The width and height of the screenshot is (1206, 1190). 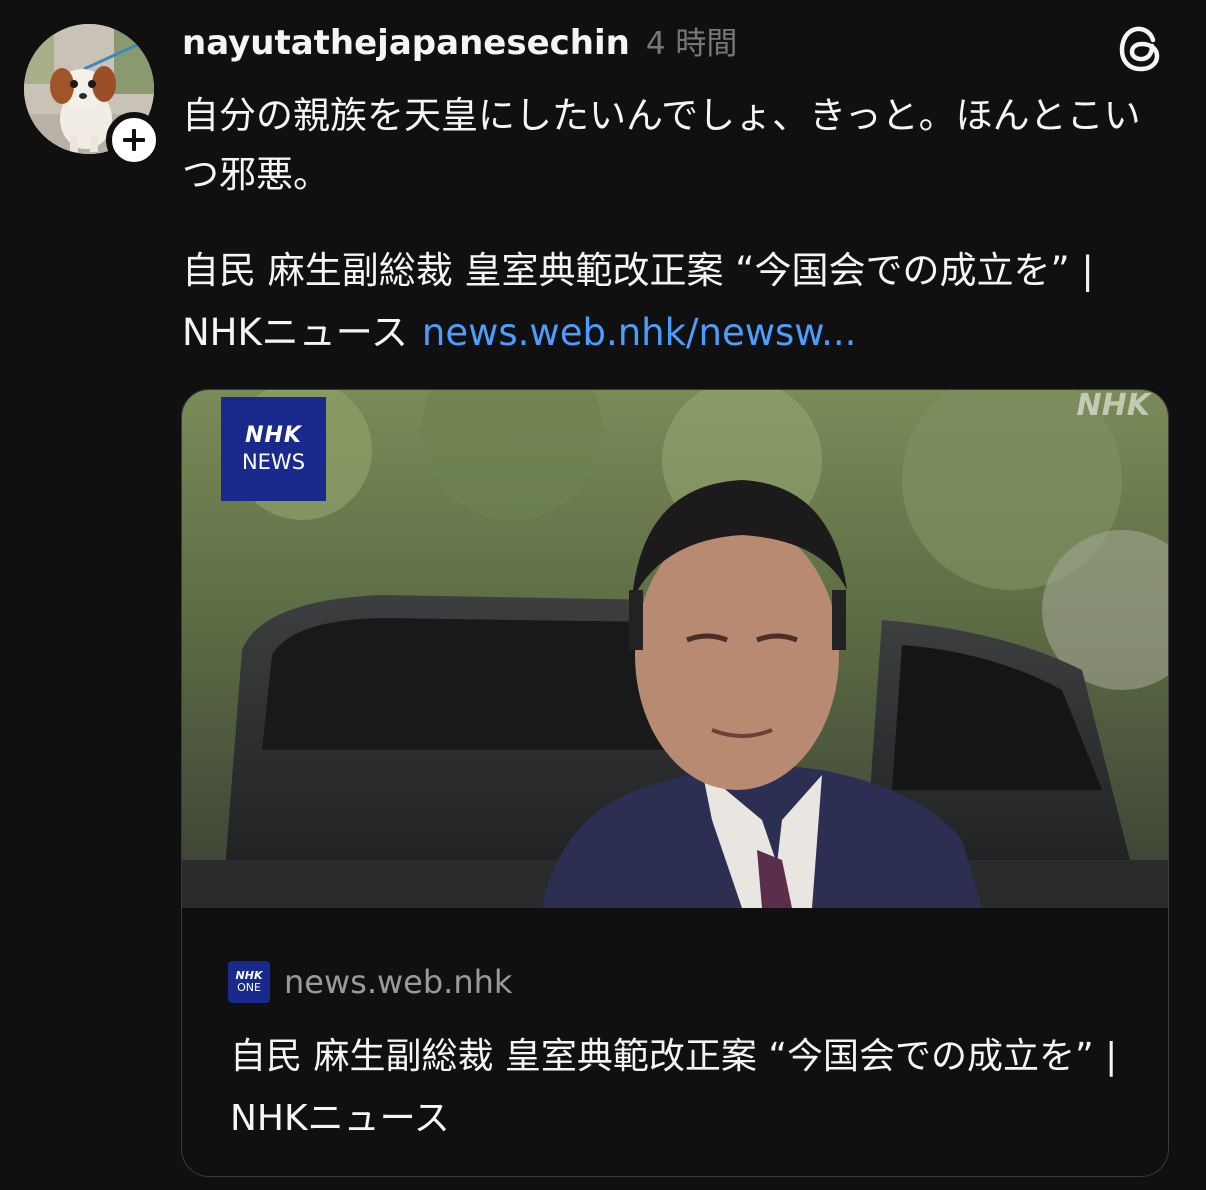 What do you see at coordinates (1113, 406) in the screenshot?
I see `nhk-watermark: NHK` at bounding box center [1113, 406].